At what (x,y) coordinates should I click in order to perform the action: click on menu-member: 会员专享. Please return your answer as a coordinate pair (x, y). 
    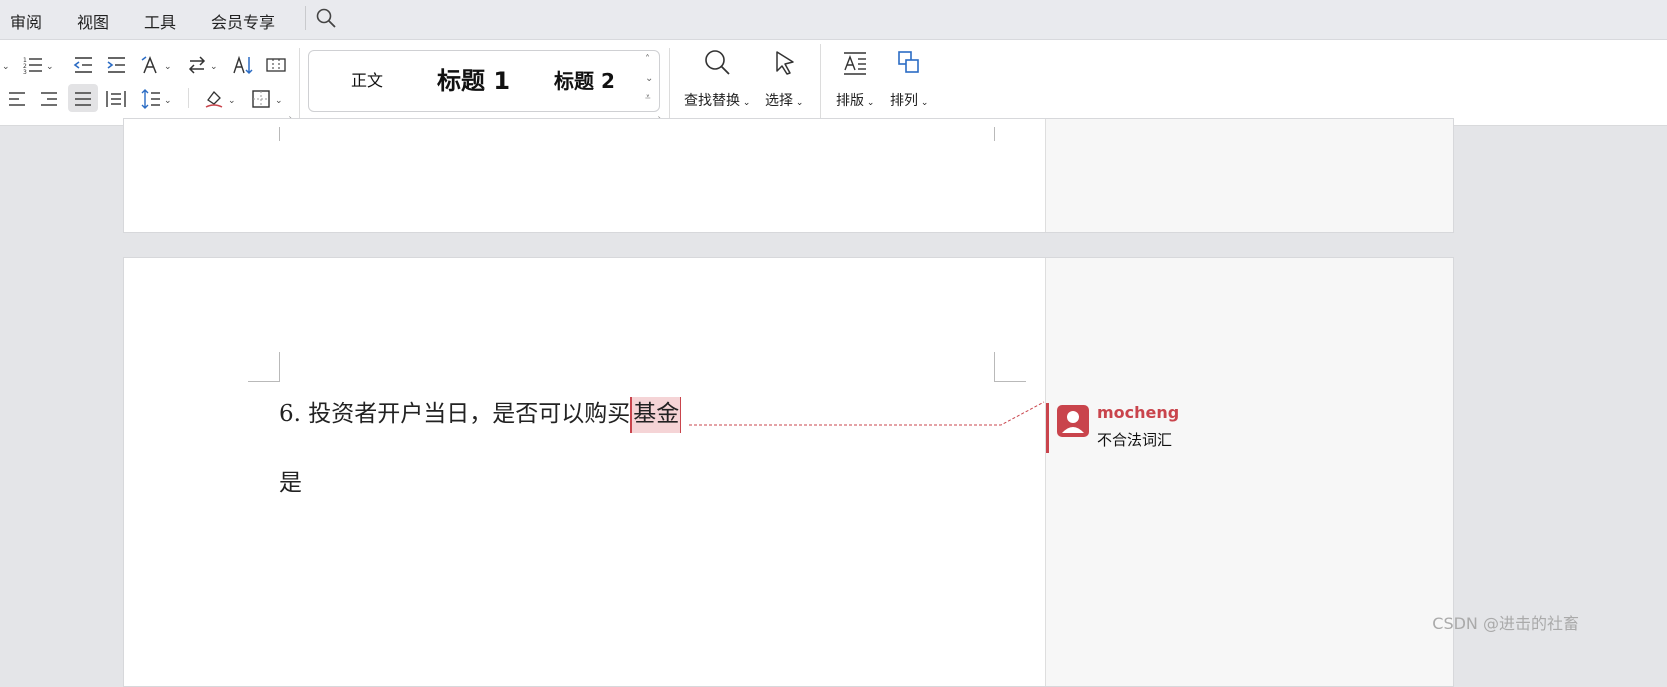
    Looking at the image, I should click on (243, 21).